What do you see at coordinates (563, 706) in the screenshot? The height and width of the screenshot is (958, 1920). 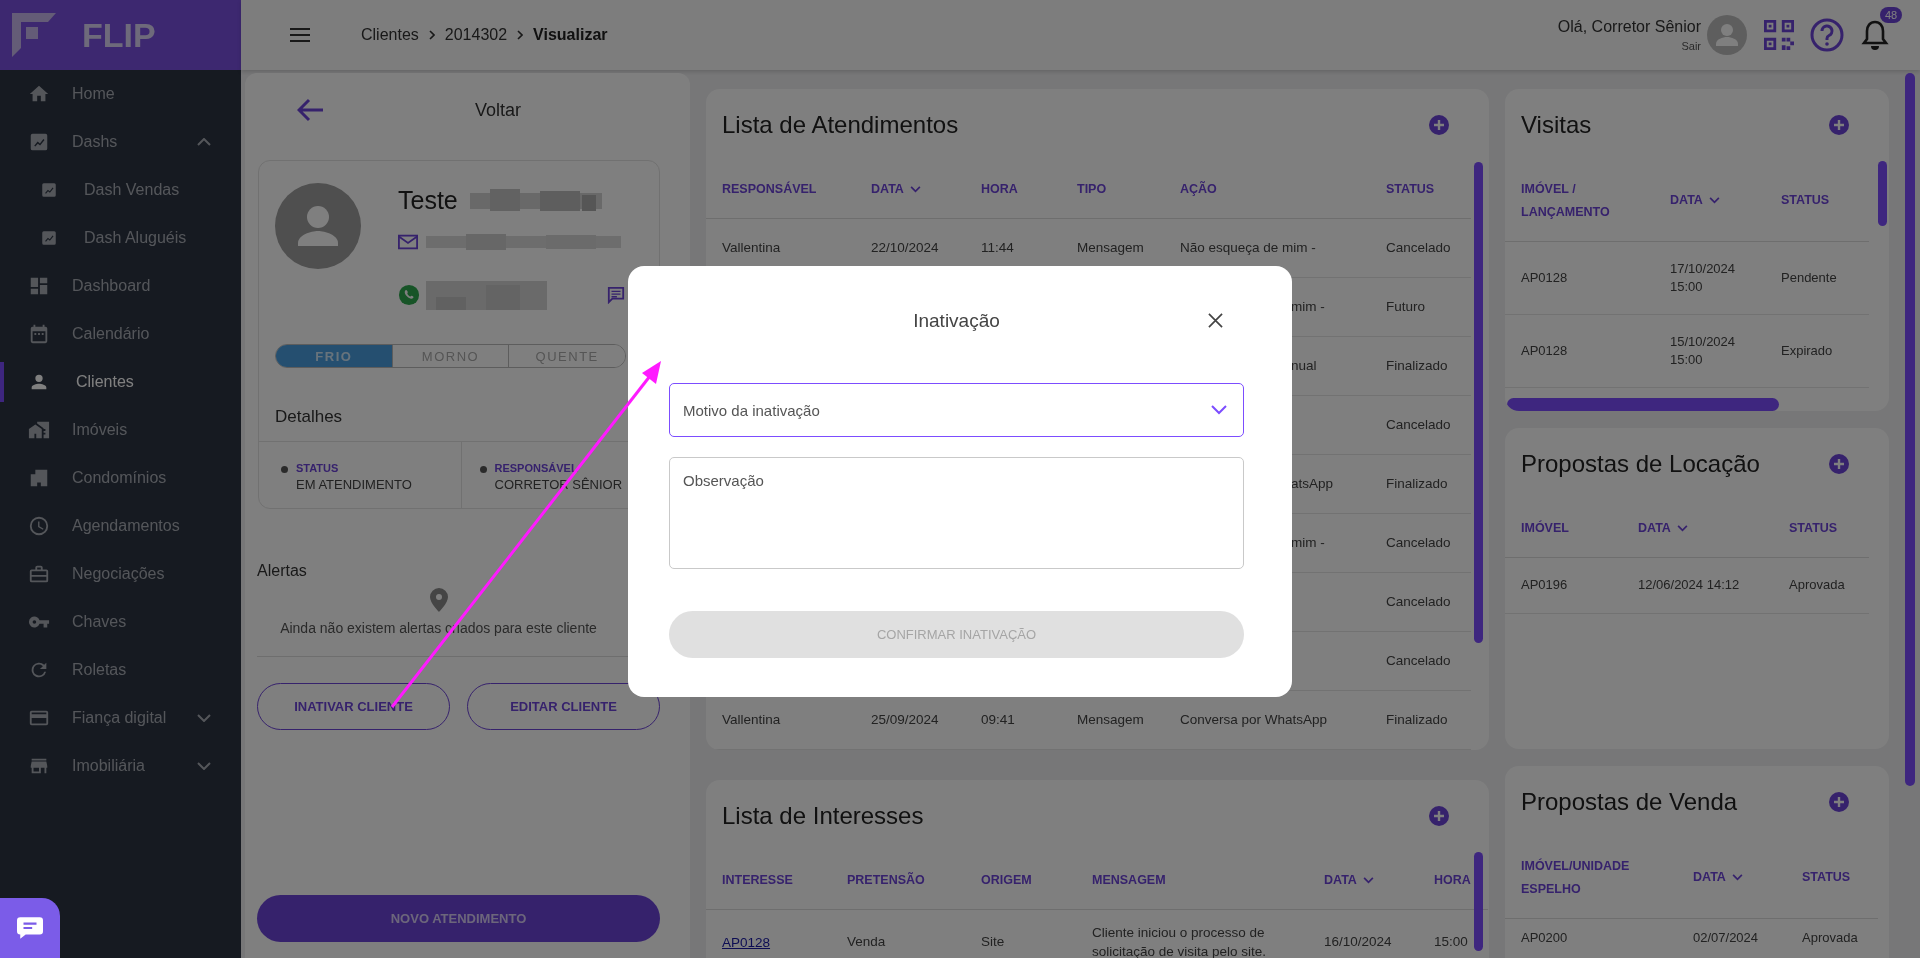 I see `outline-button: EDITAR CLIENTE` at bounding box center [563, 706].